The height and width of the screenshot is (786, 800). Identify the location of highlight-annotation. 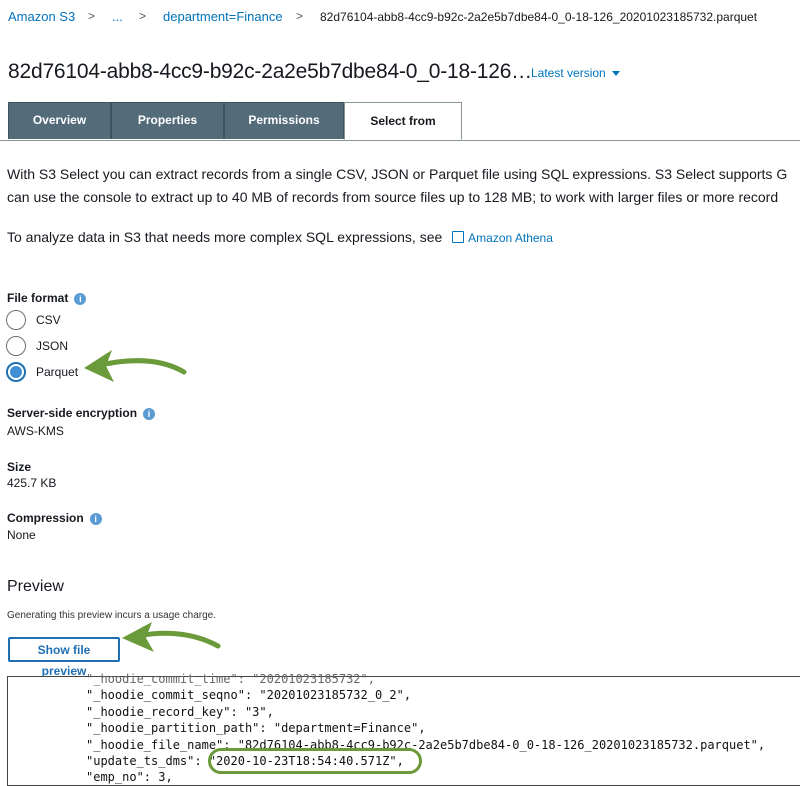
(315, 761).